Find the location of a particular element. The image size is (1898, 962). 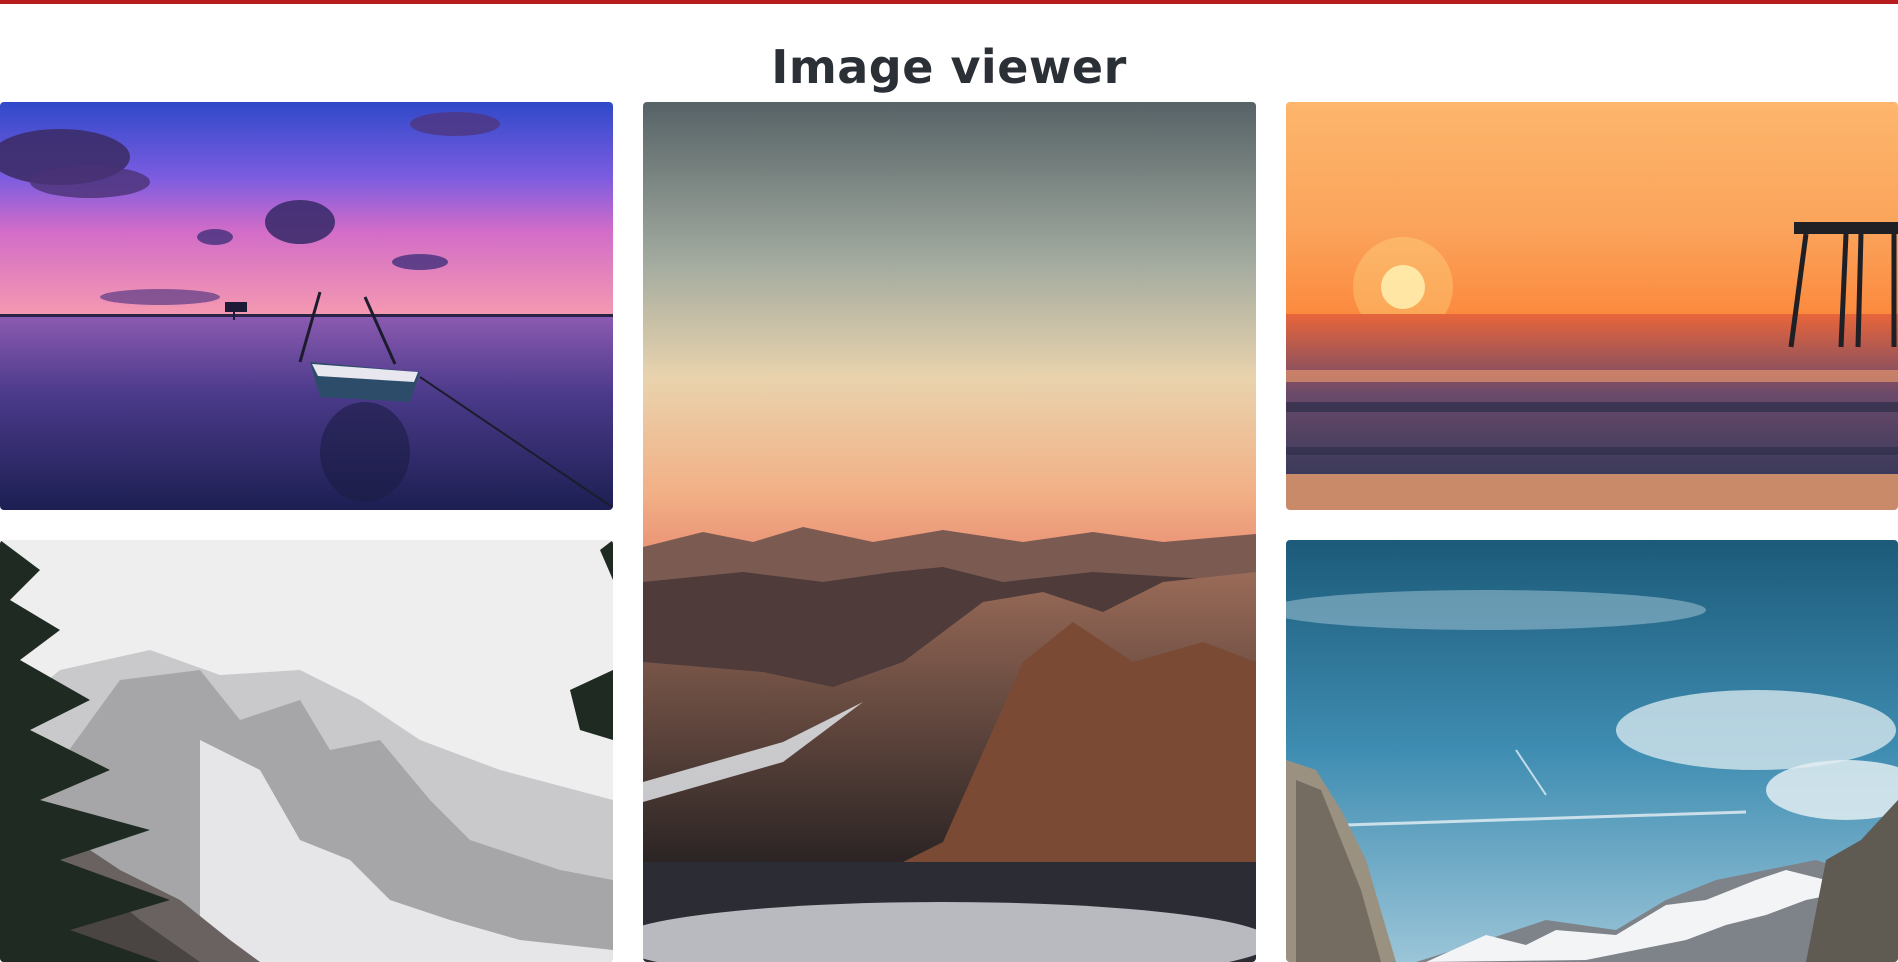

snowy-mountain-pines-image is located at coordinates (306, 751).